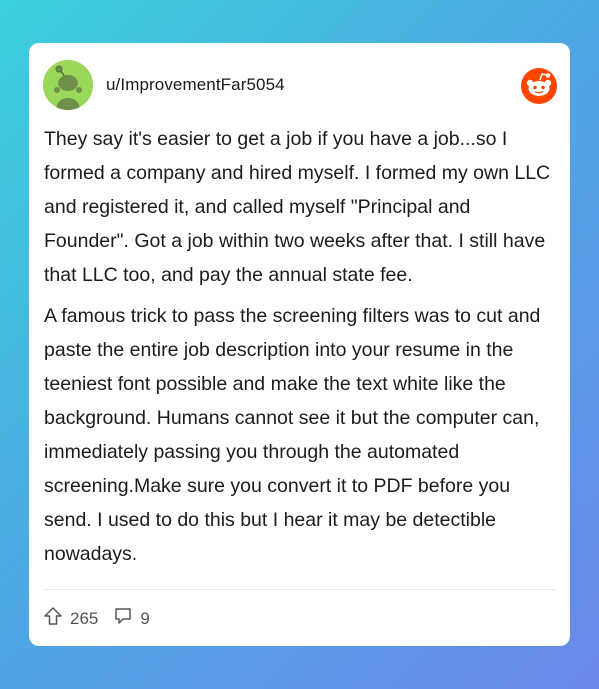 The image size is (599, 689). I want to click on reddit-logo-icon, so click(539, 86).